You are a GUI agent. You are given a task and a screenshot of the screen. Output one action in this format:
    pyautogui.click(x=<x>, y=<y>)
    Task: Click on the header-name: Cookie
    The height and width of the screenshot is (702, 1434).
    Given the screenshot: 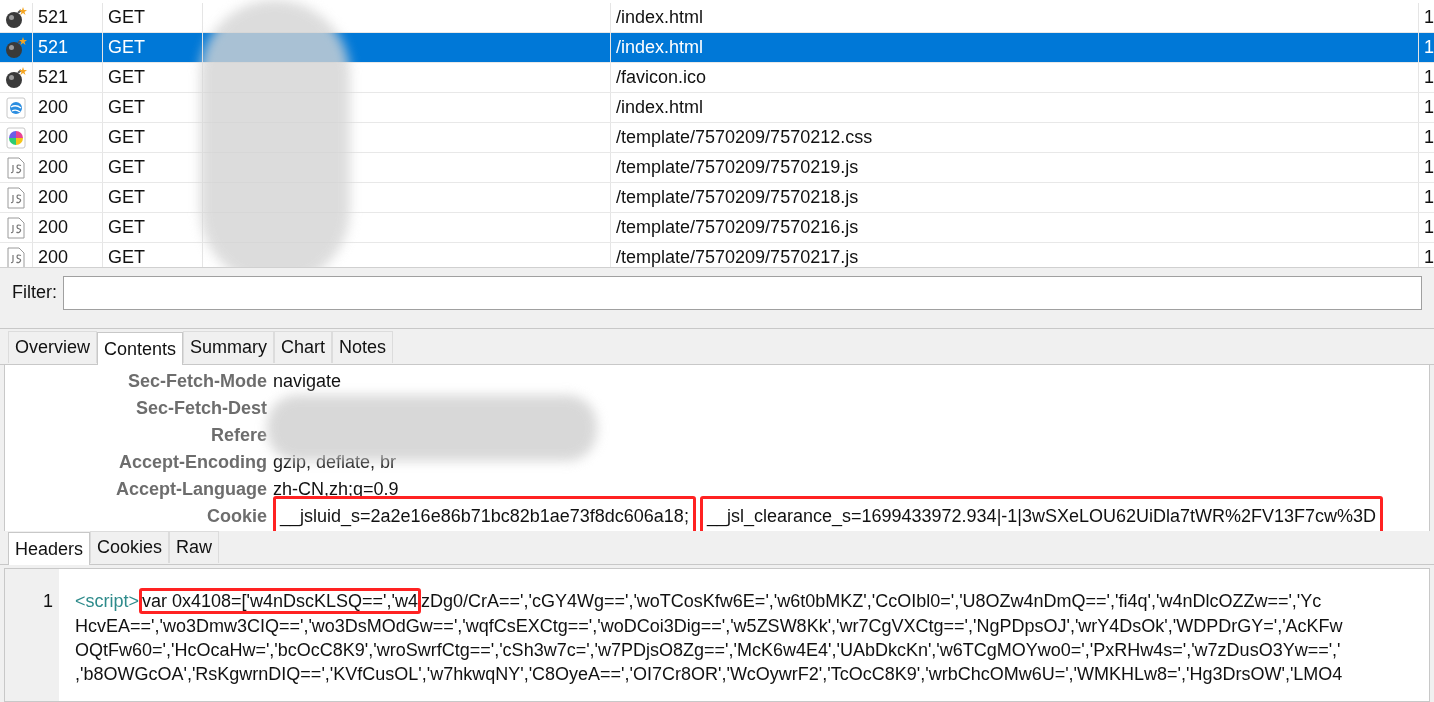 What is the action you would take?
    pyautogui.click(x=237, y=516)
    